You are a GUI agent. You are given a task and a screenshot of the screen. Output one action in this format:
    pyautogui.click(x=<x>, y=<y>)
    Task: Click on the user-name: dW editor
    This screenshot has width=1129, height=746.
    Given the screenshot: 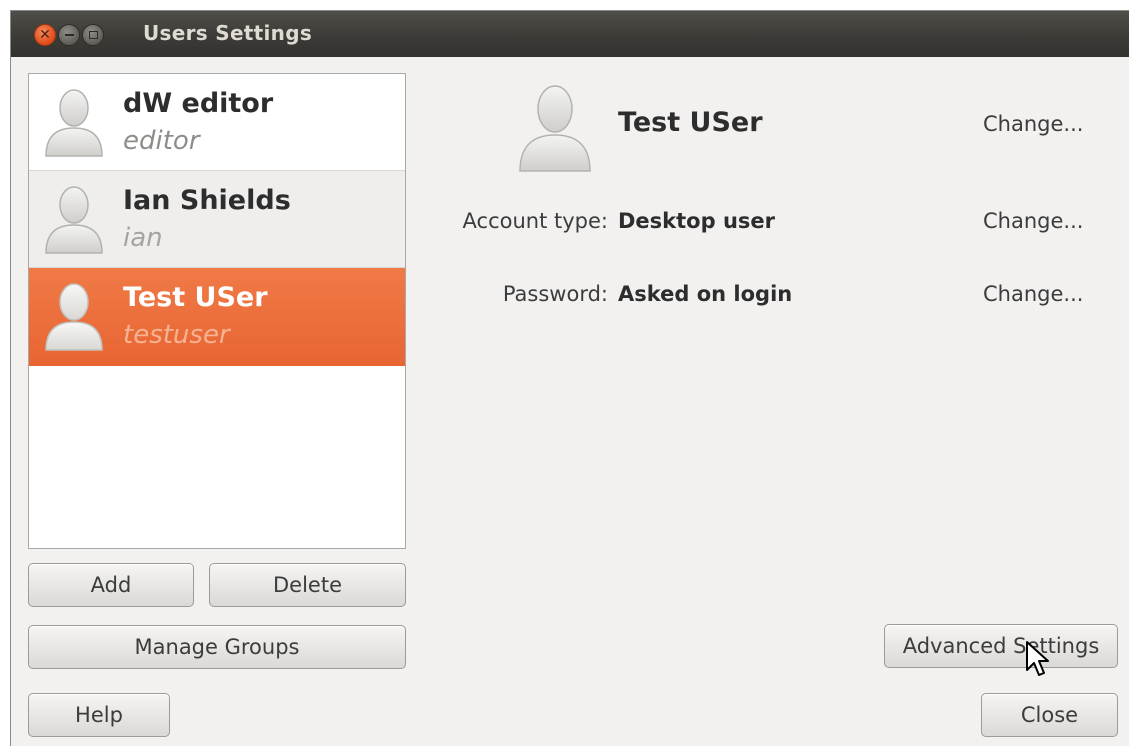 What is the action you would take?
    pyautogui.click(x=198, y=103)
    